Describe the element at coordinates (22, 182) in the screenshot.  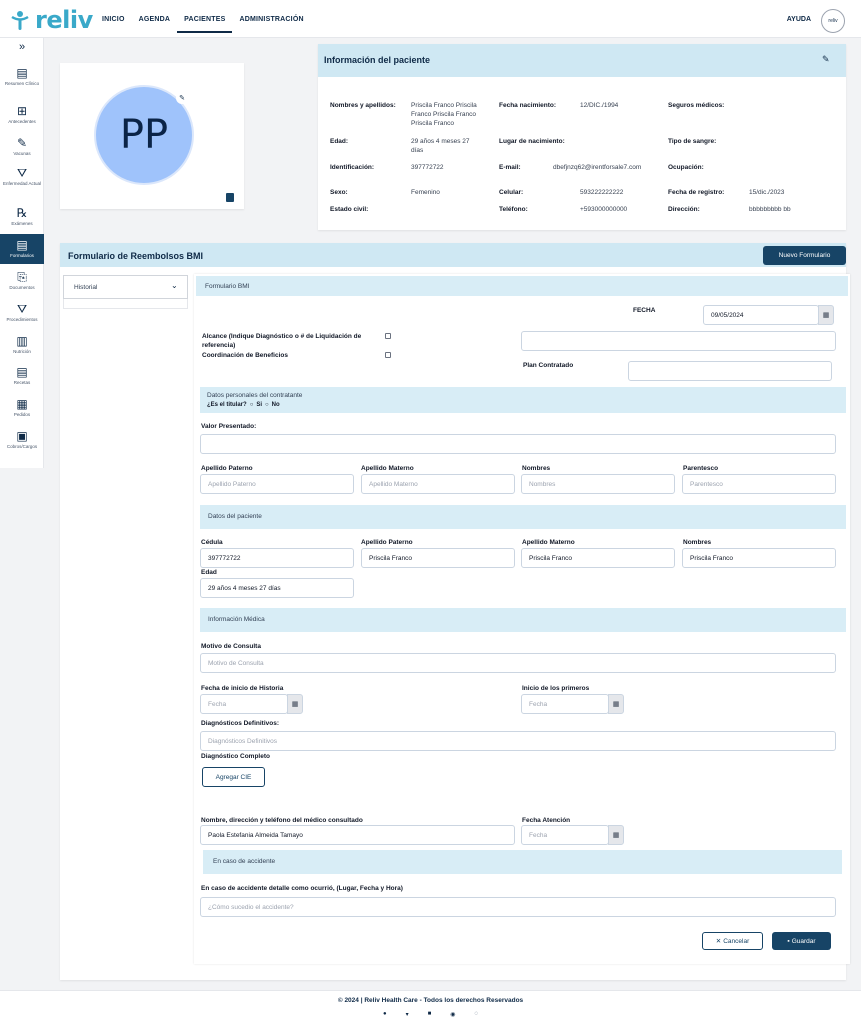
I see `sidebar-item-enfermedad: ⛛ Enfermedad Actual` at that location.